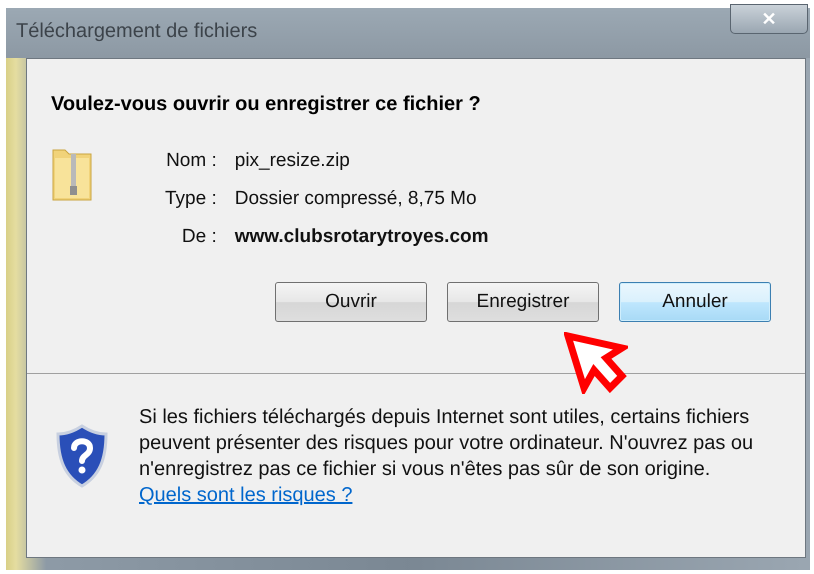 Image resolution: width=814 pixels, height=574 pixels. I want to click on field-value: www.clubsrotarytroyes.com, so click(361, 237).